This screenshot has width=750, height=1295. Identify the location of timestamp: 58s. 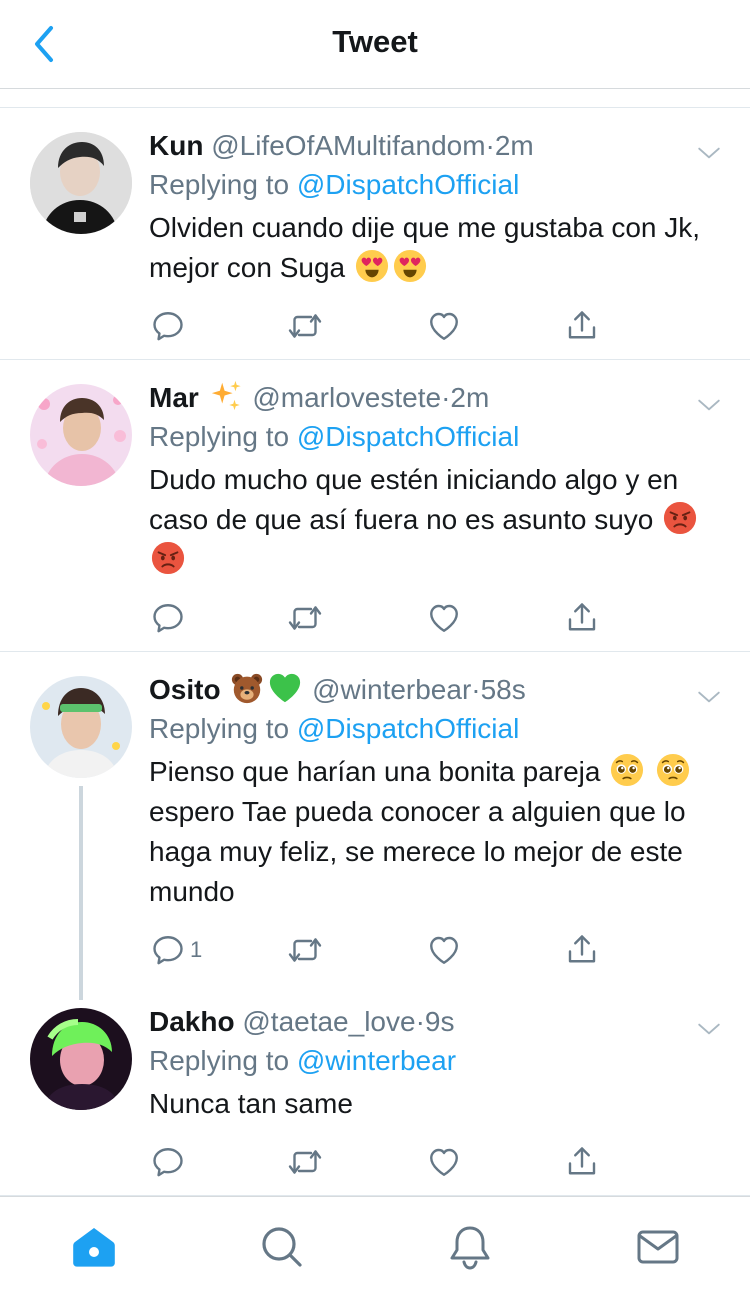
(503, 689).